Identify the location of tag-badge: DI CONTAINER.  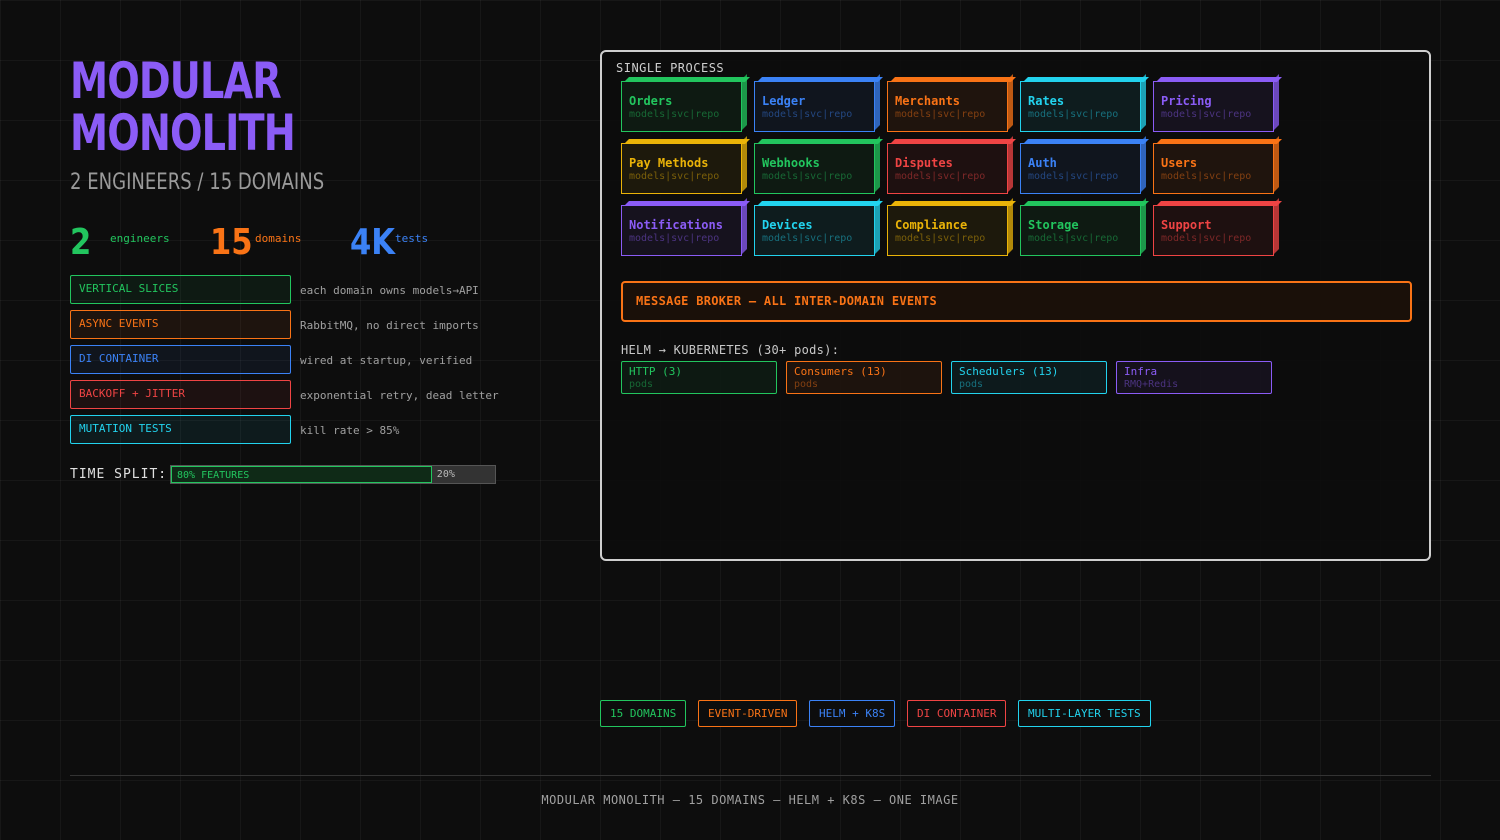
(957, 713).